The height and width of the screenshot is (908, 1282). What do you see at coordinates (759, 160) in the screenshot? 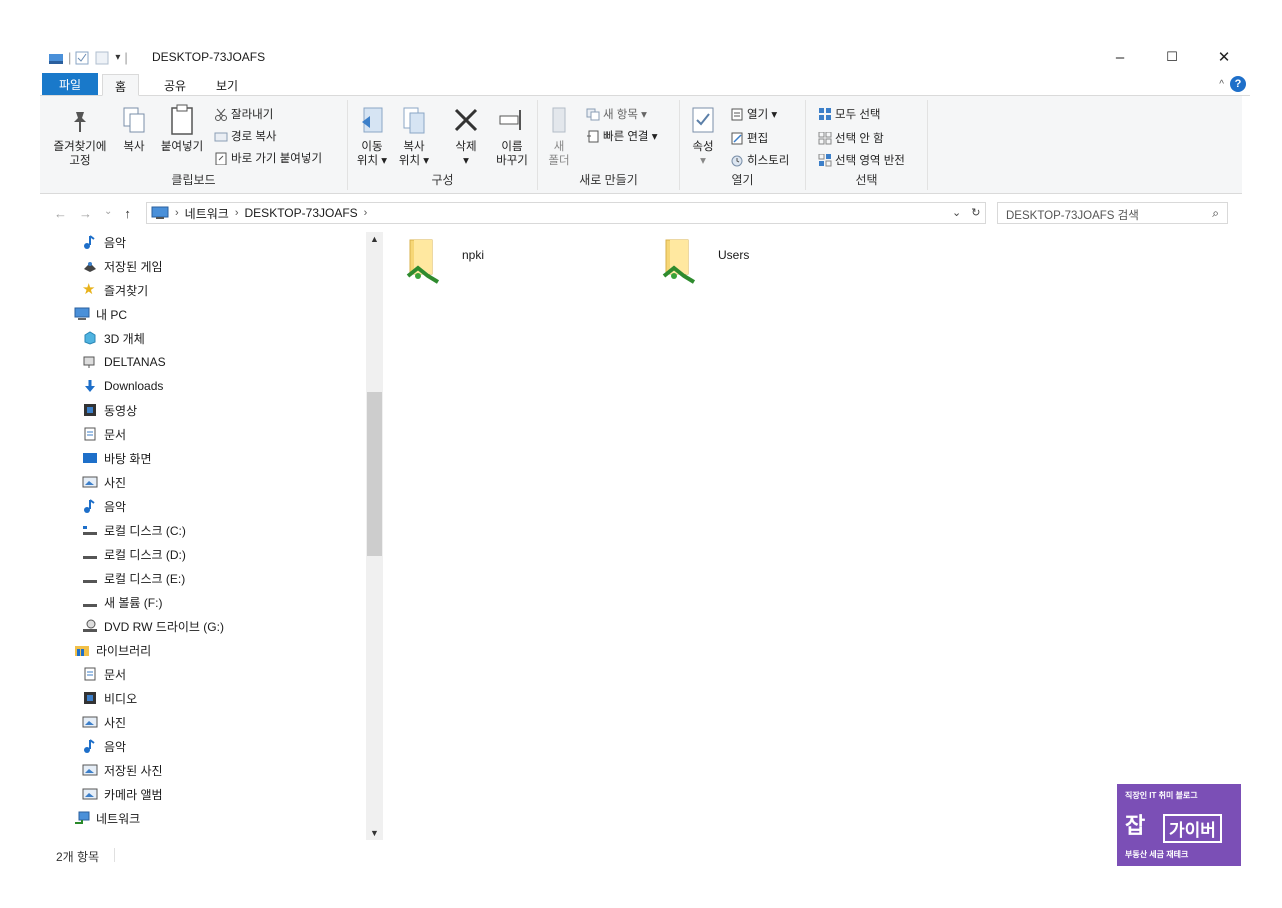
I see `history-button: 히스토리` at bounding box center [759, 160].